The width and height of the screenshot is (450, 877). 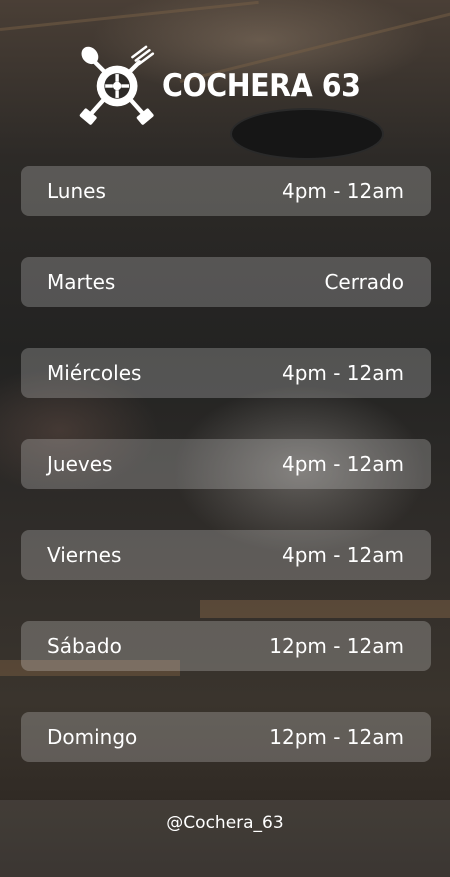 What do you see at coordinates (226, 191) in the screenshot?
I see `schedule-row-lunes: Lunes 4pm - 12am` at bounding box center [226, 191].